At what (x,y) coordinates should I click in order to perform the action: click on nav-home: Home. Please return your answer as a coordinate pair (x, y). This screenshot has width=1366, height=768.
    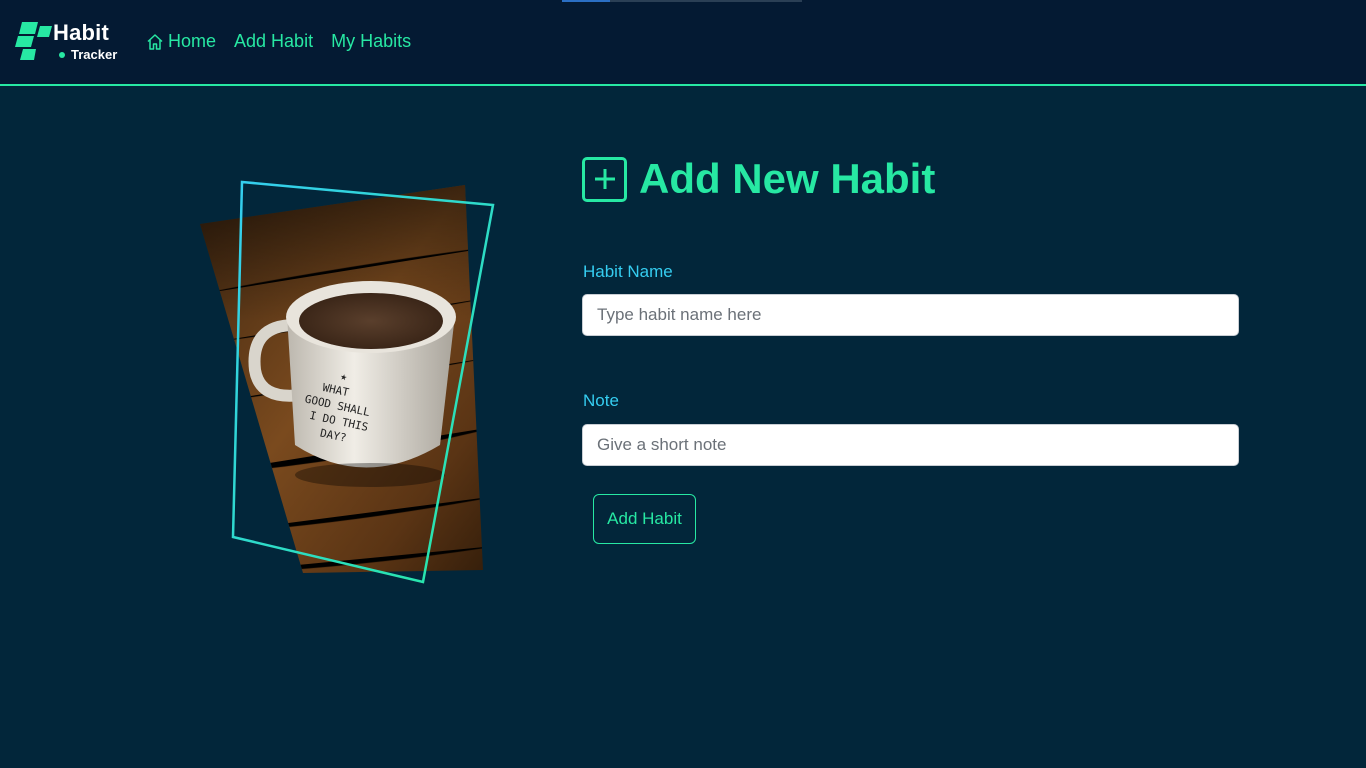
    Looking at the image, I should click on (181, 41).